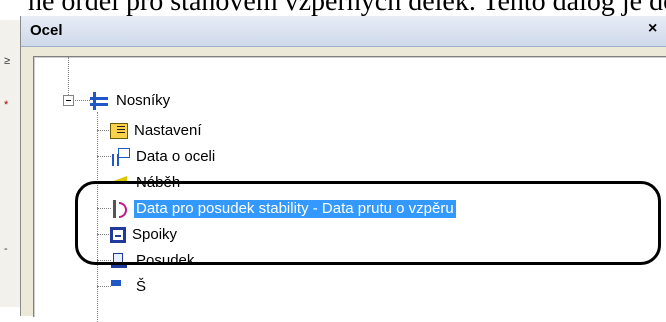  I want to click on strip-mark: ≥, so click(7, 61).